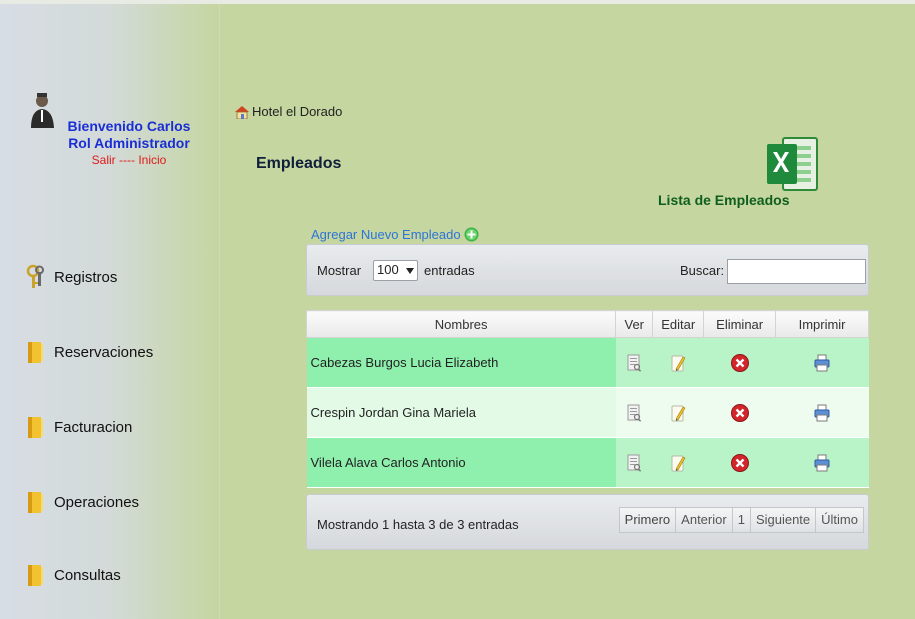  Describe the element at coordinates (647, 520) in the screenshot. I see `pager-first-button: Primero` at that location.